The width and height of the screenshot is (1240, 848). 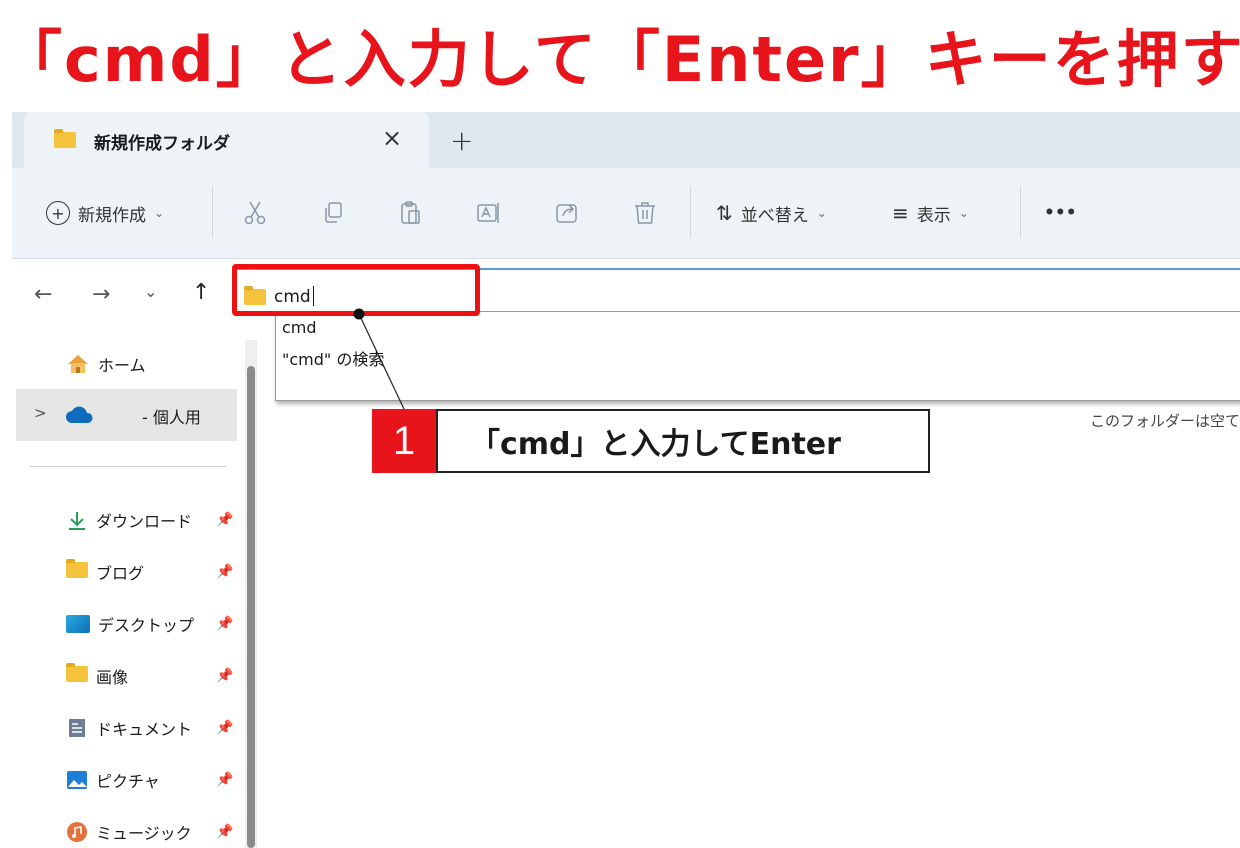 What do you see at coordinates (724, 213) in the screenshot?
I see `sort-icon: ⇅` at bounding box center [724, 213].